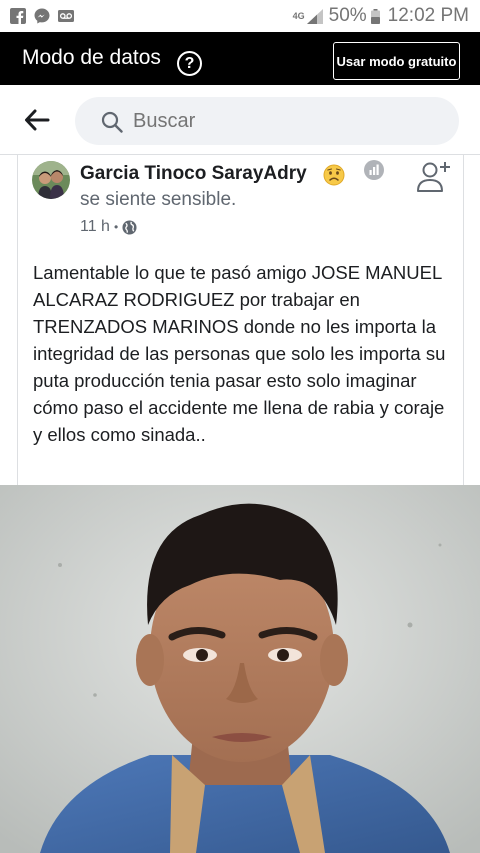 The width and height of the screenshot is (480, 853). What do you see at coordinates (314, 16) in the screenshot?
I see `signal-icon` at bounding box center [314, 16].